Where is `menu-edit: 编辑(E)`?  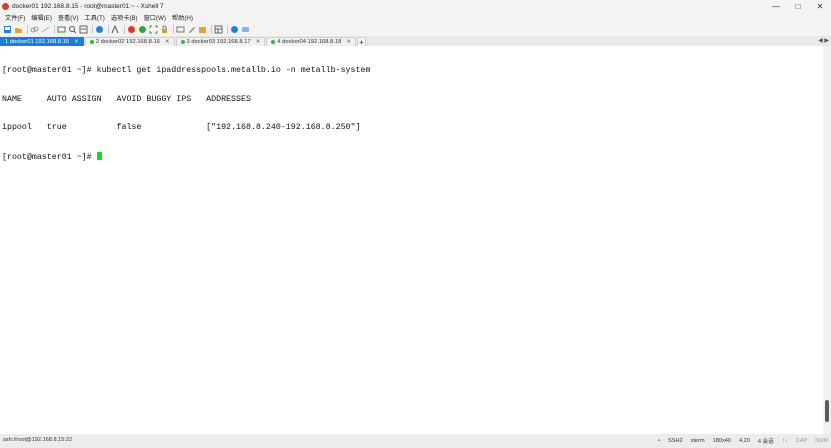
menu-edit: 编辑(E) is located at coordinates (41, 17).